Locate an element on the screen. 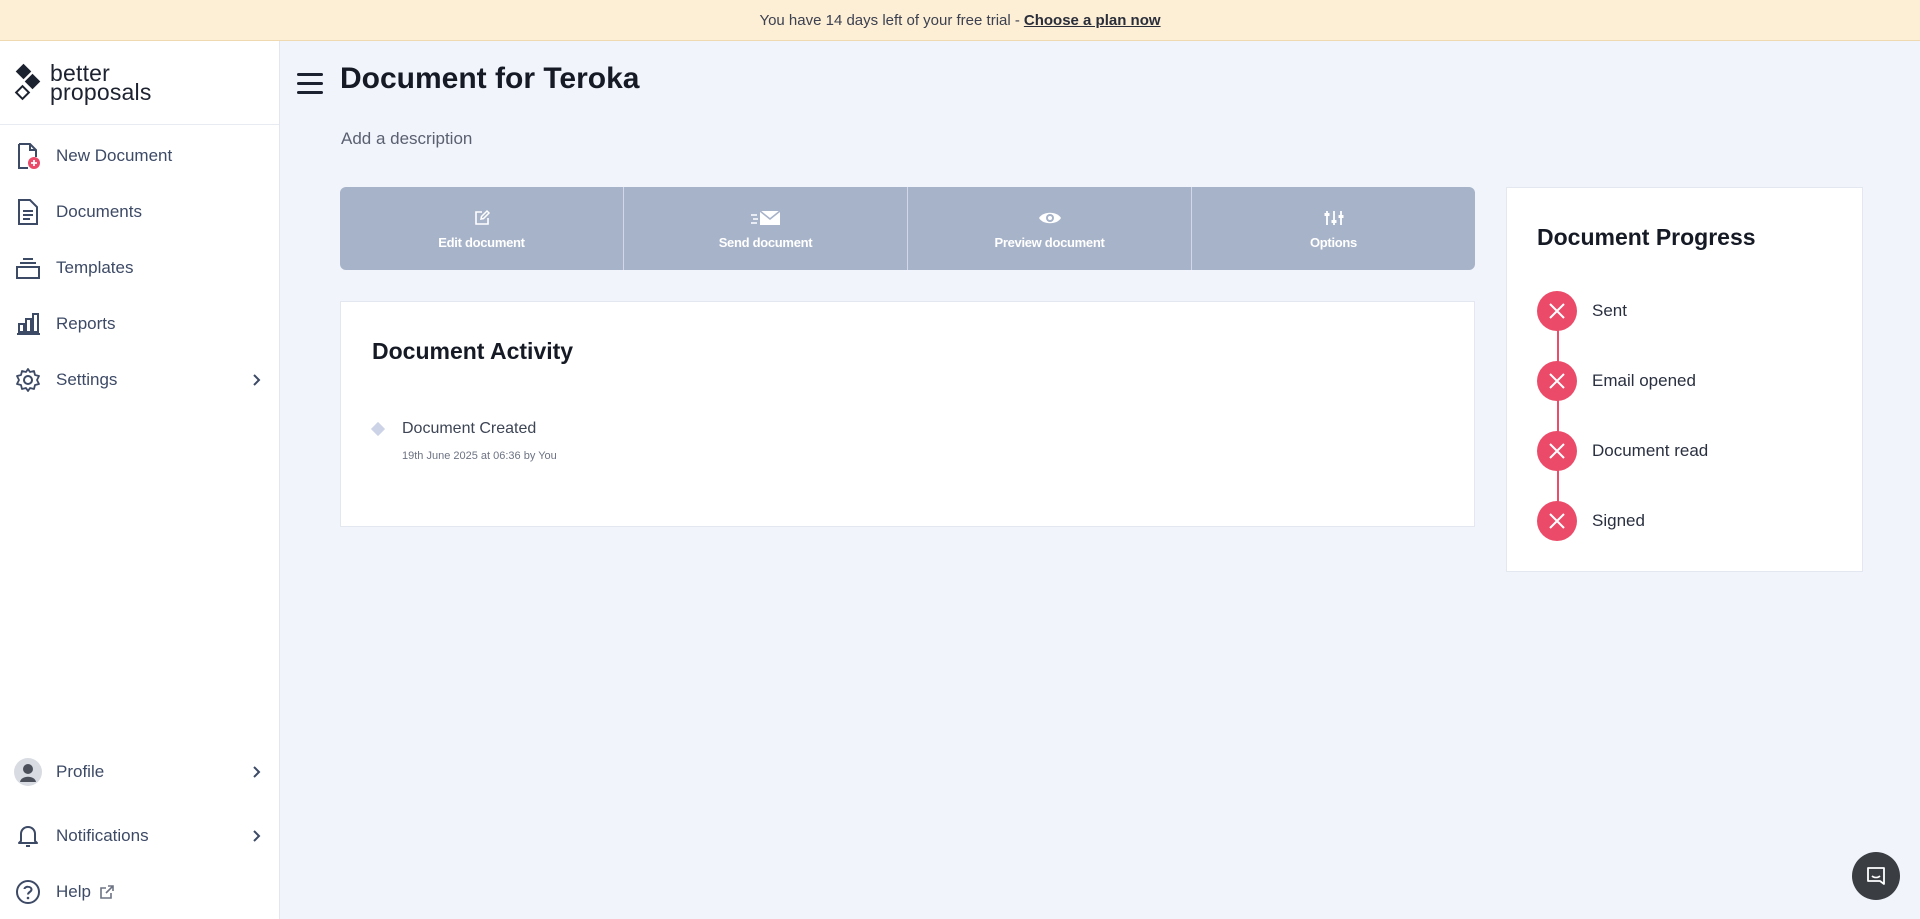 This screenshot has width=1920, height=919. progress-step-document-read: Document read is located at coordinates (1622, 451).